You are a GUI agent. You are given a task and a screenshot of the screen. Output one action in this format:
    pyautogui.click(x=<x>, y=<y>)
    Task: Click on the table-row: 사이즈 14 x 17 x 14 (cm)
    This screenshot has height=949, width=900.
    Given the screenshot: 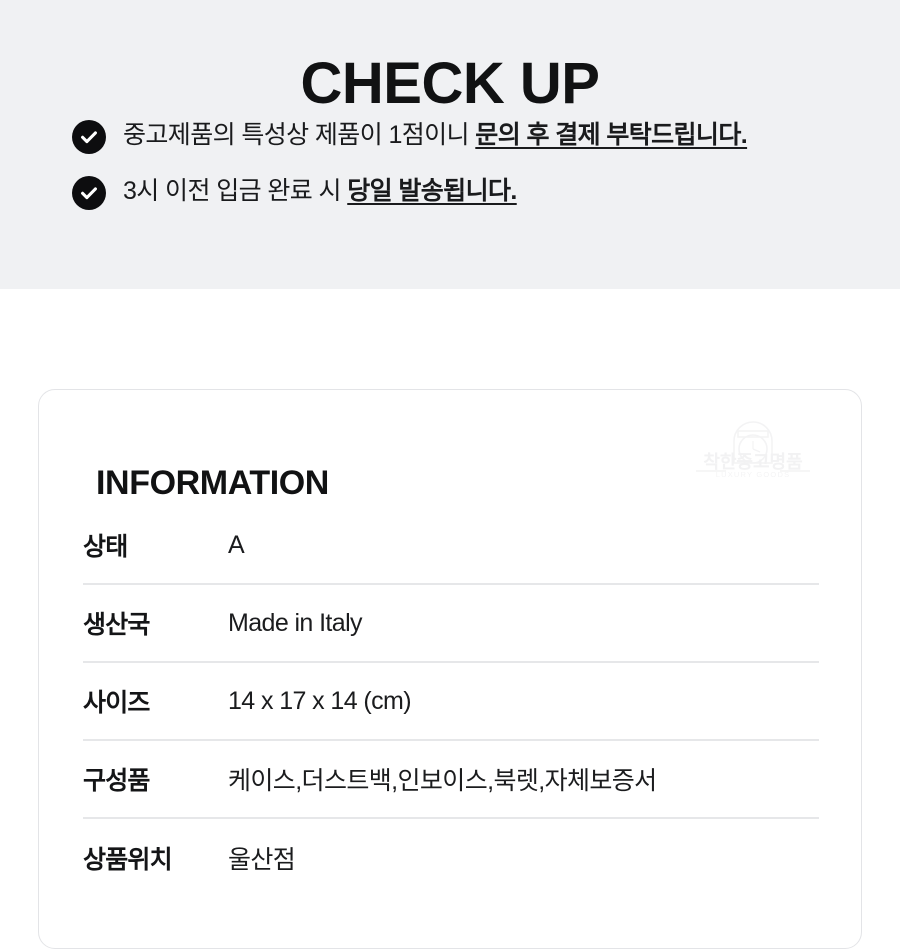 What is the action you would take?
    pyautogui.click(x=451, y=702)
    